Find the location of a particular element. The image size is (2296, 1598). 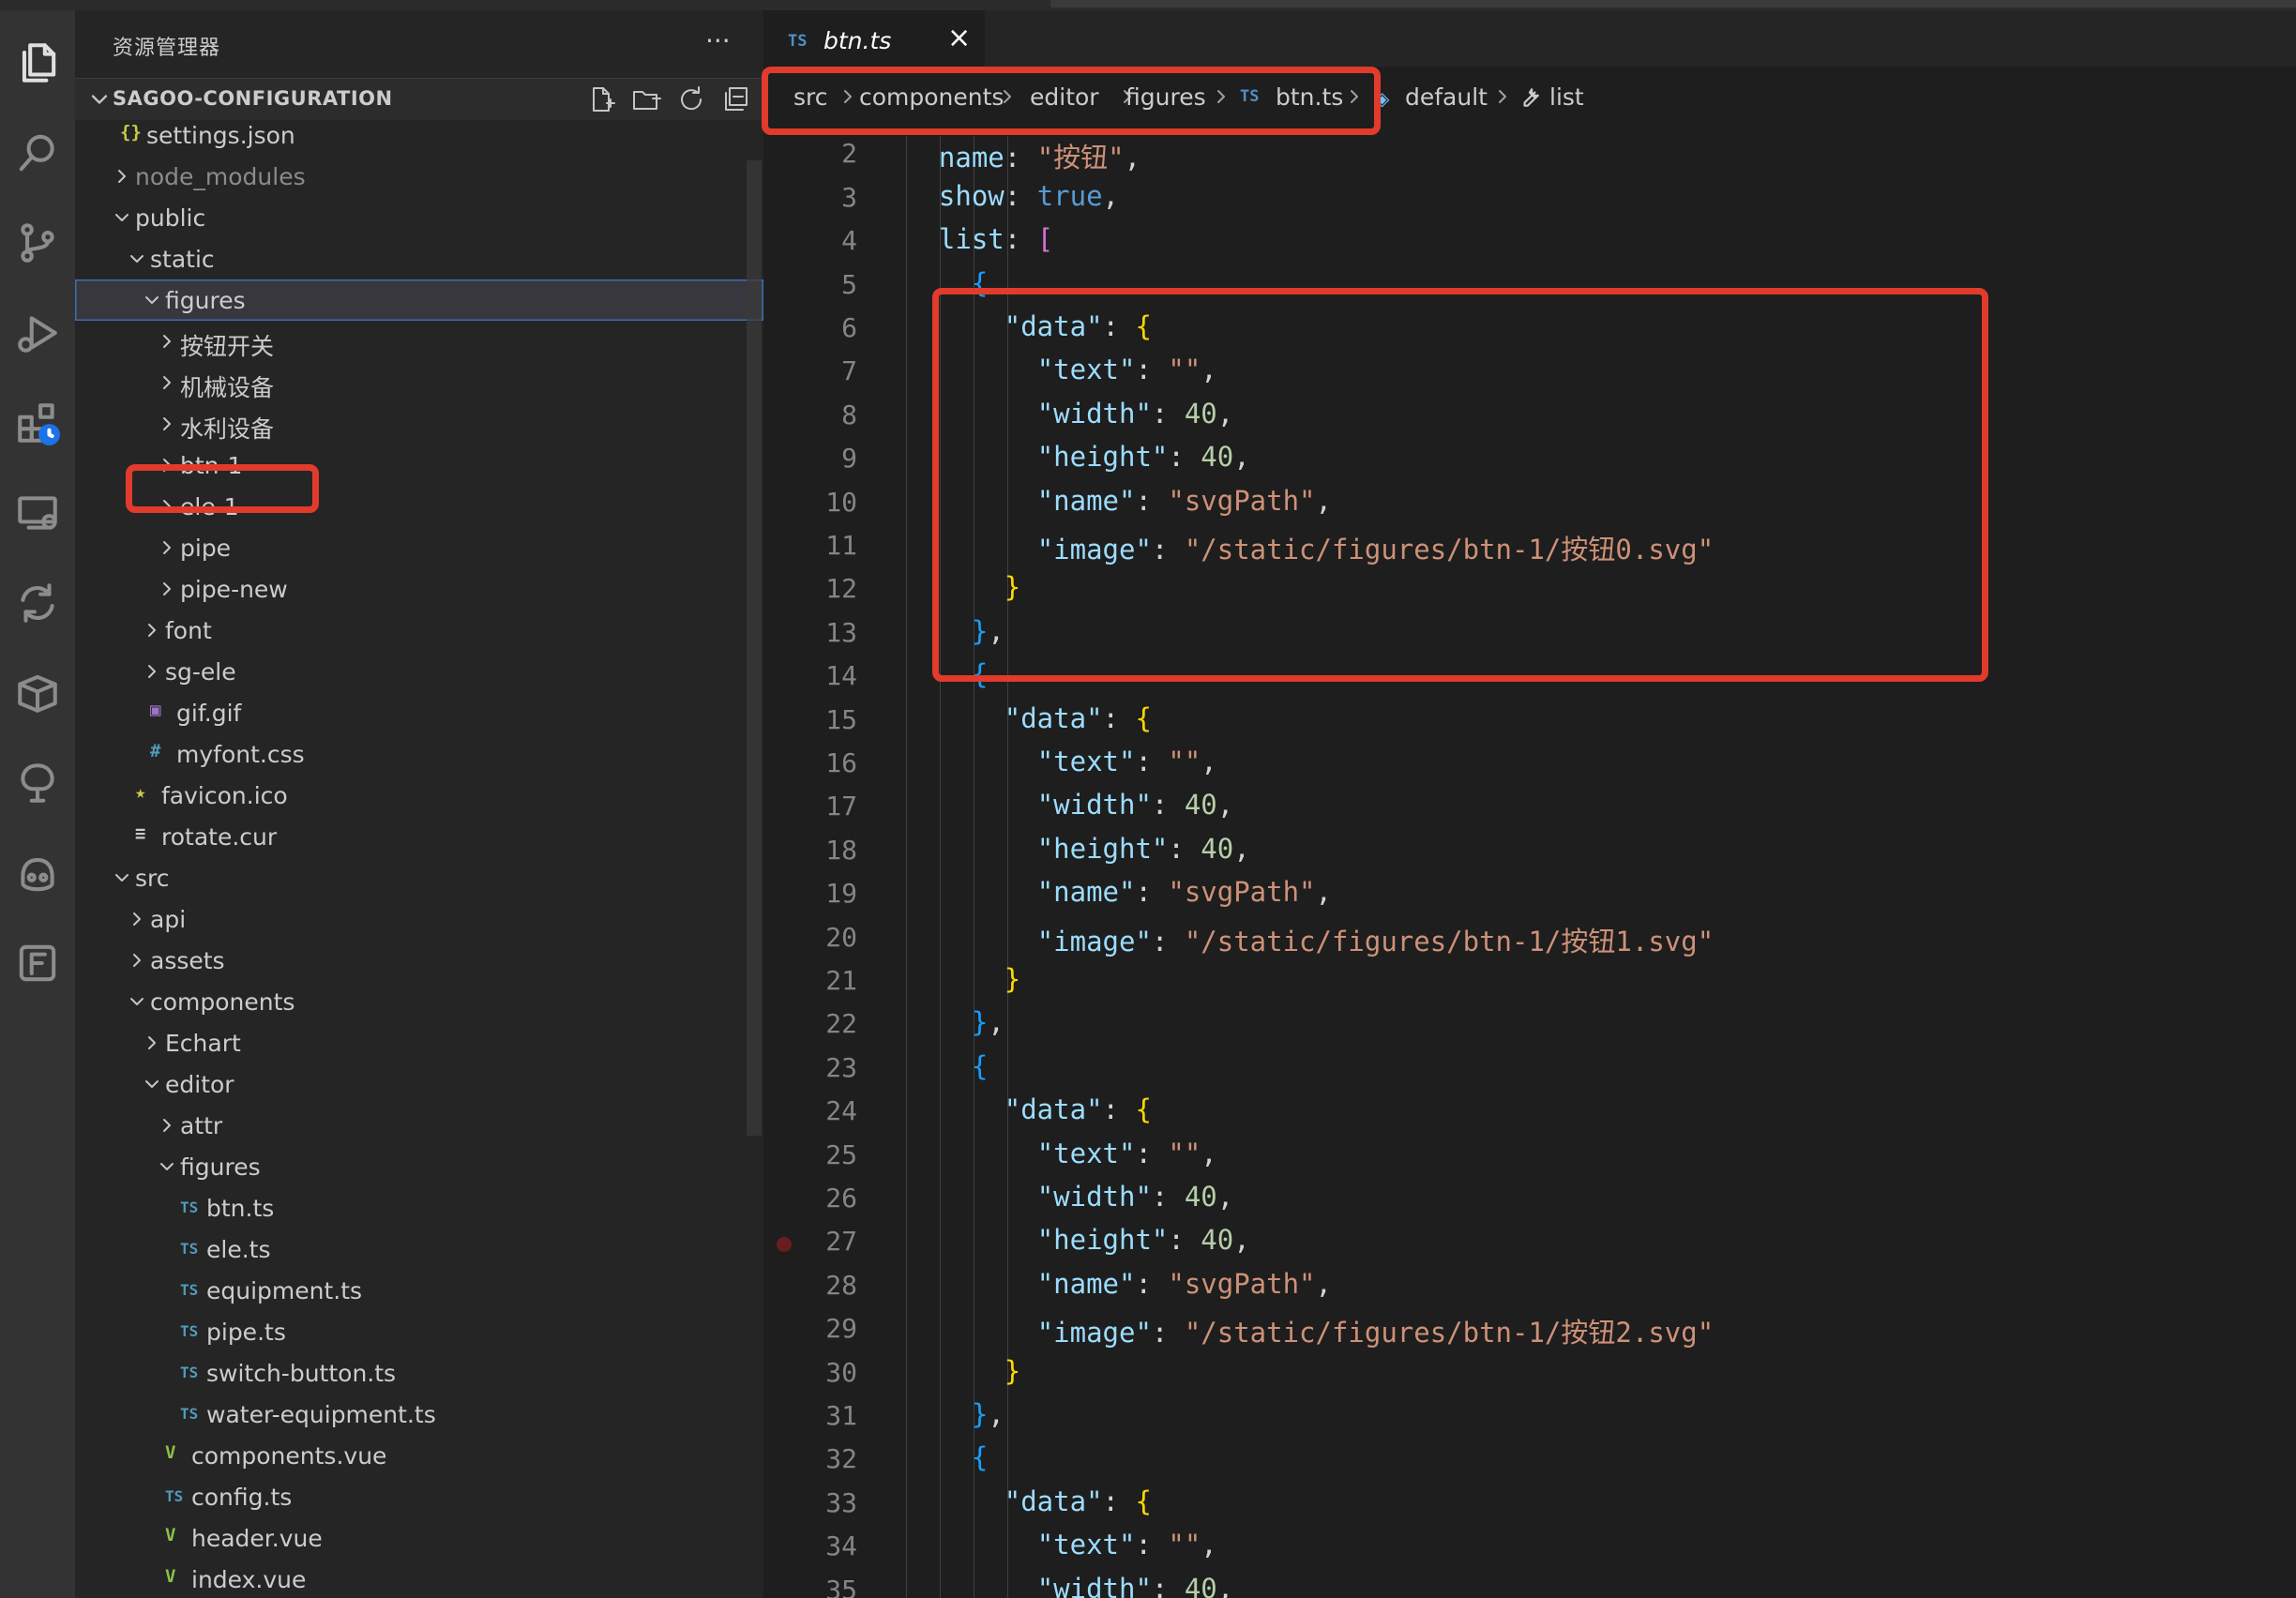

tree-file: {} settings.json is located at coordinates (419, 135).